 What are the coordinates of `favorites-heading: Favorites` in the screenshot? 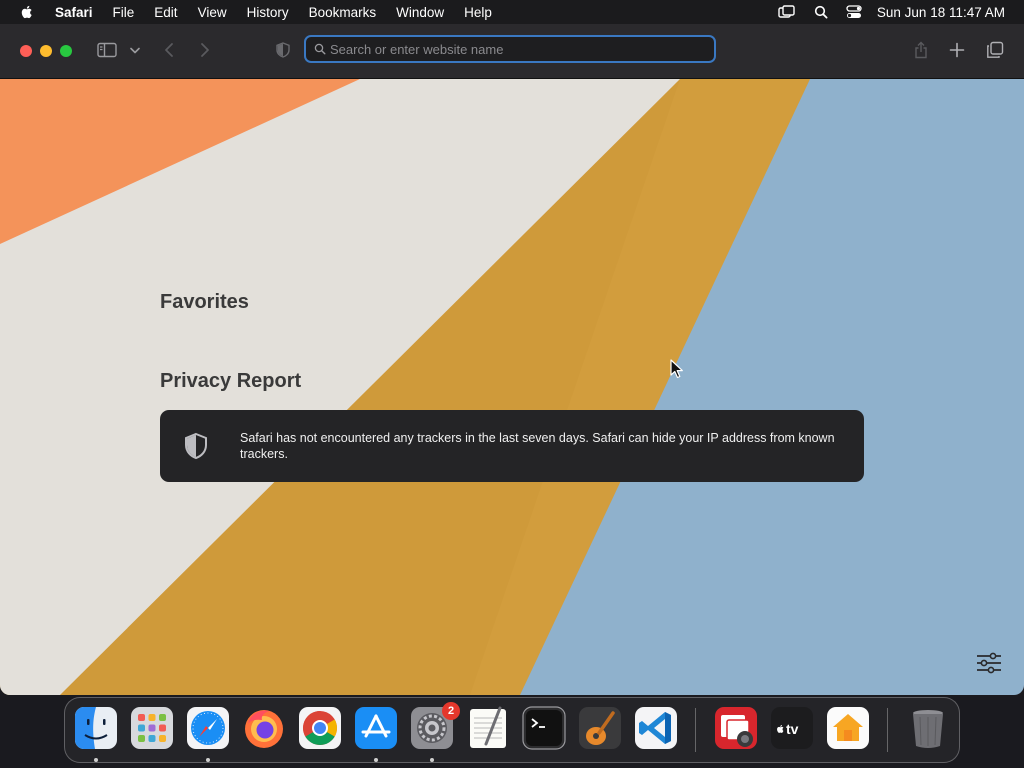 It's located at (204, 302).